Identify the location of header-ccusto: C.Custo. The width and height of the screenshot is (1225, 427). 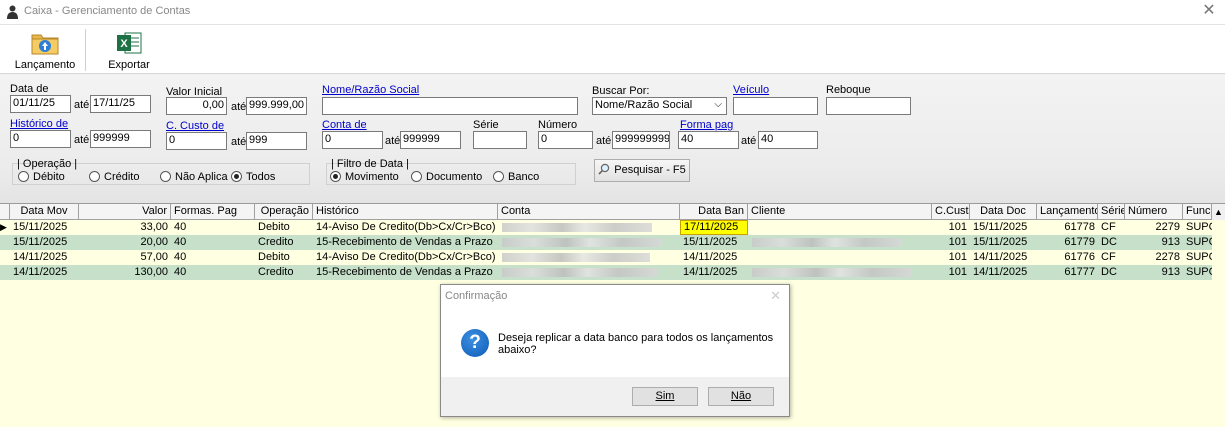
(951, 211).